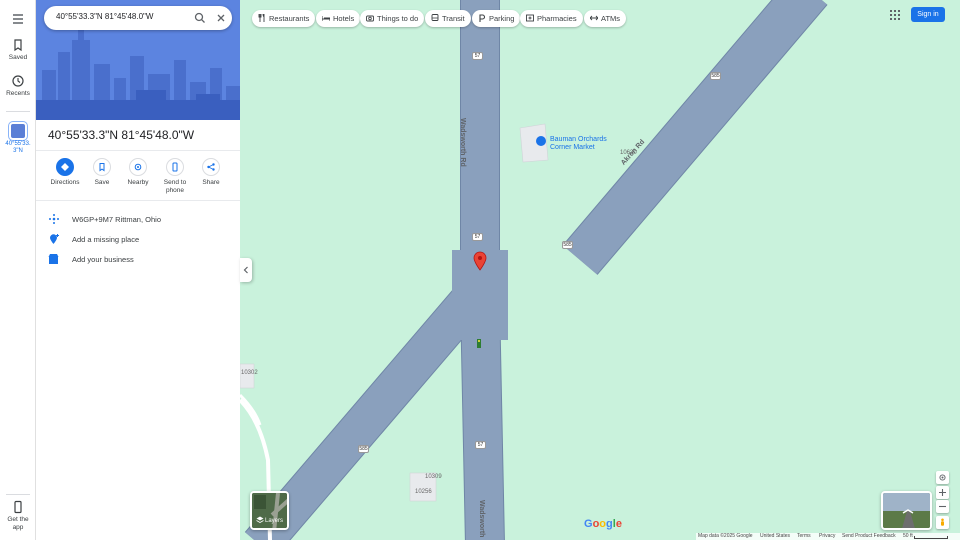 The image size is (960, 540). What do you see at coordinates (433, 477) in the screenshot?
I see `house-number: 10309` at bounding box center [433, 477].